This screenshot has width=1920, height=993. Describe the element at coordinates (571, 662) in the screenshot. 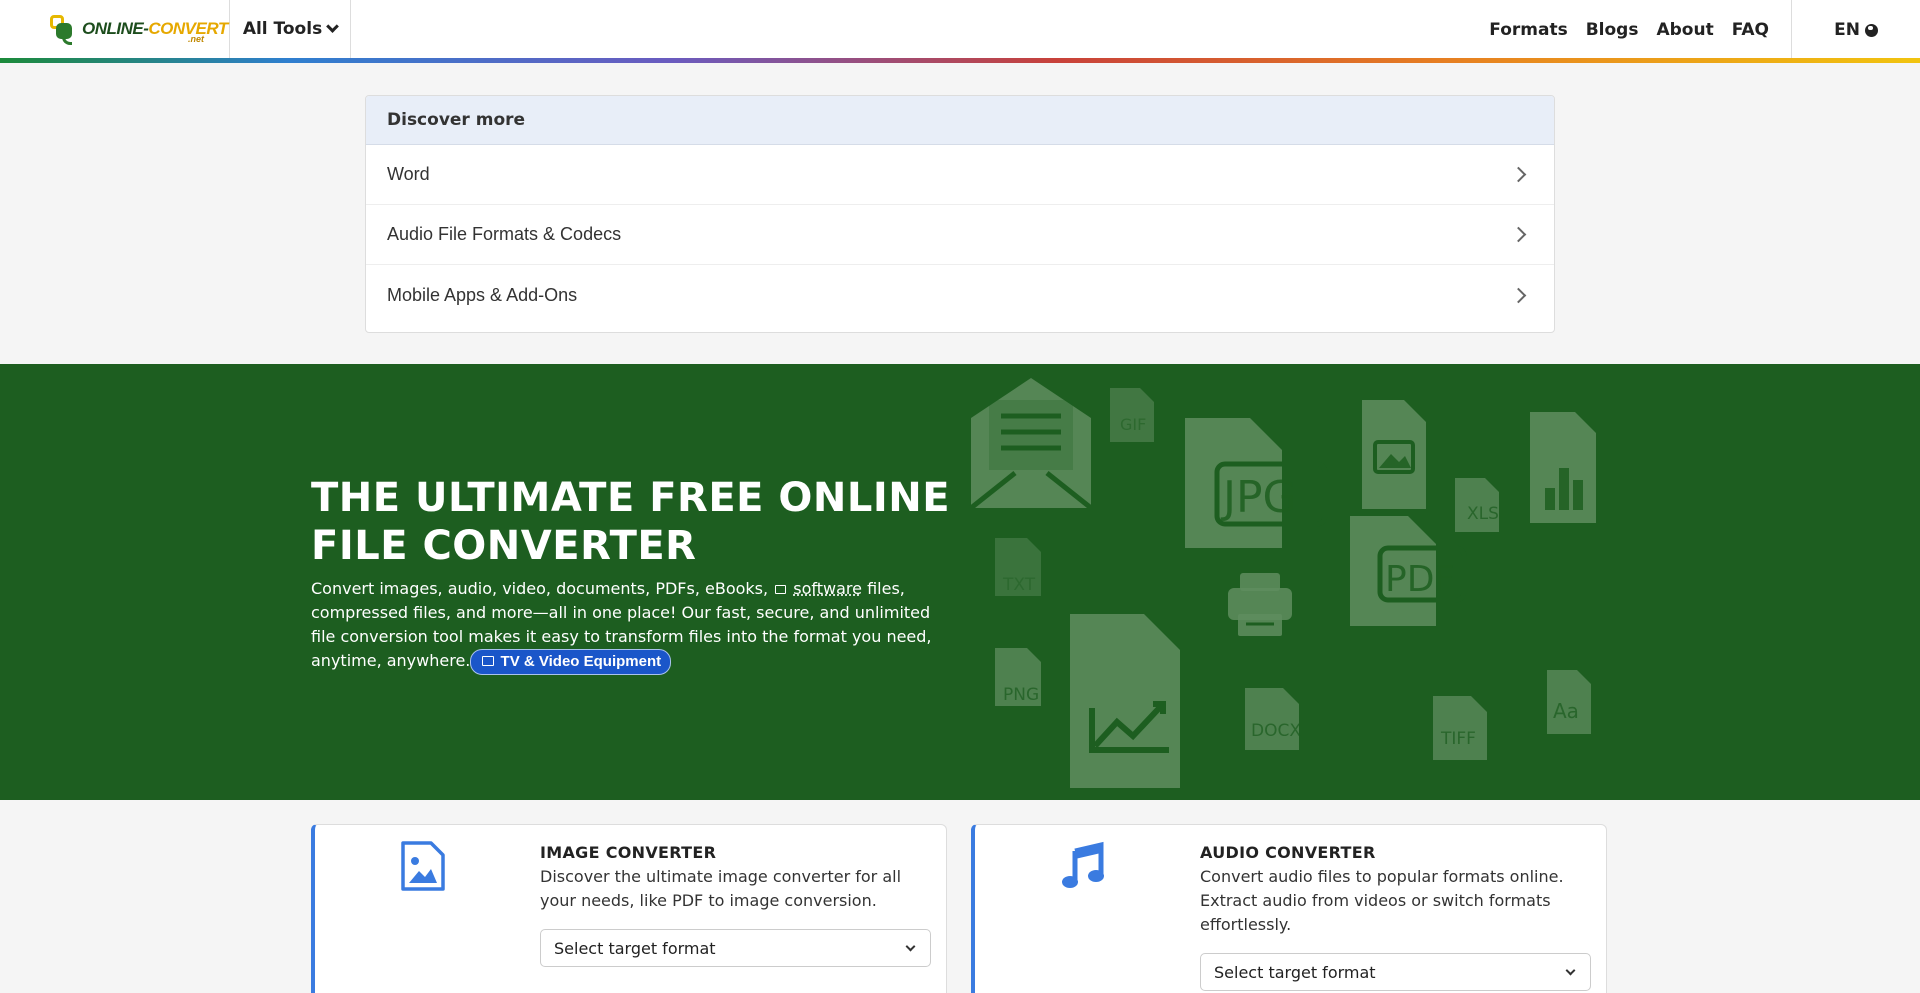

I see `tv-video-equipment-badge: TV & Video Equipment` at that location.